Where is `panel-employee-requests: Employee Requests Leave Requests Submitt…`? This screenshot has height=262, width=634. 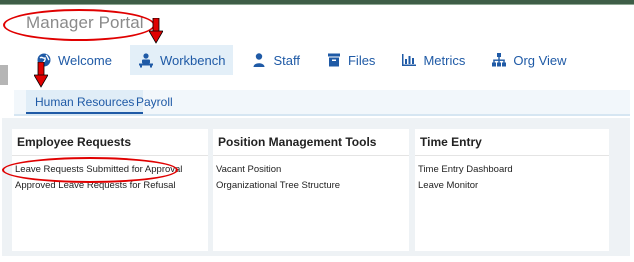
panel-employee-requests: Employee Requests Leave Requests Submitt… is located at coordinates (110, 190).